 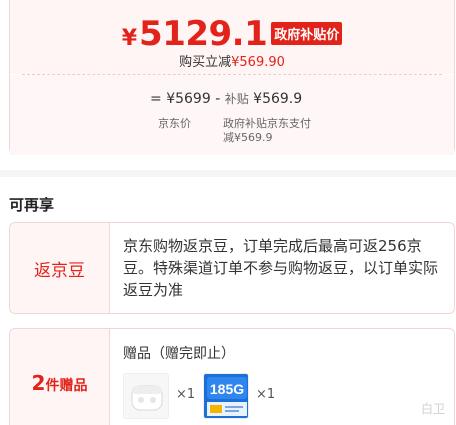 What do you see at coordinates (188, 99) in the screenshot?
I see `jd-price-value: ¥5699` at bounding box center [188, 99].